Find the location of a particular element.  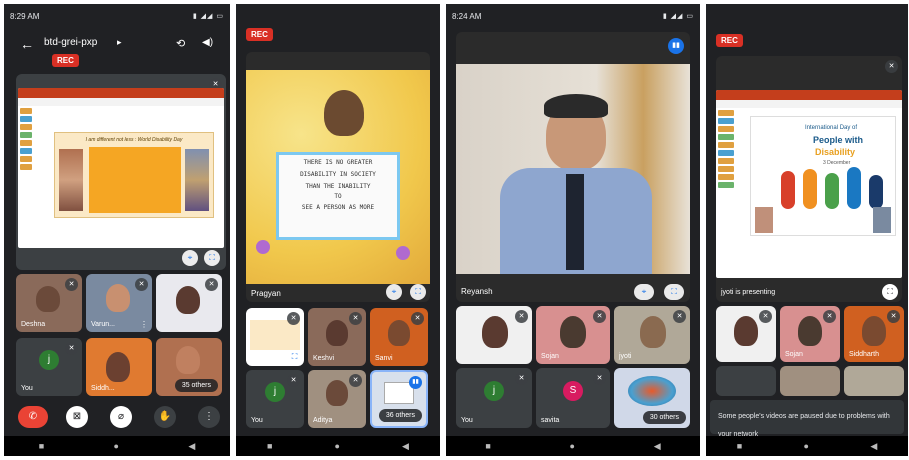

participant-name: Sanvi is located at coordinates (384, 358).